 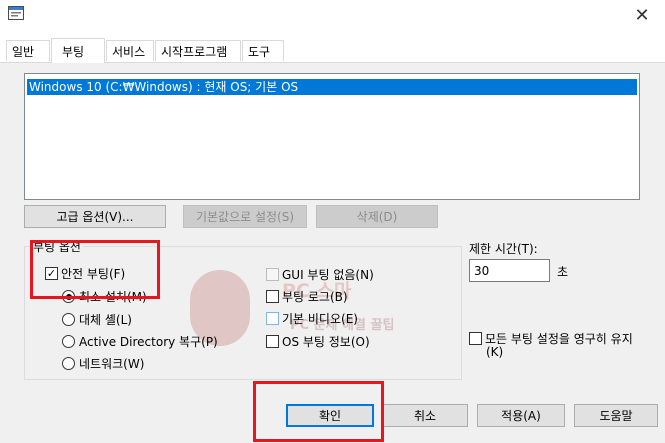 What do you see at coordinates (332, 50) in the screenshot?
I see `tab-strip: 일반 부팅 서비스 시작프로그램 도구` at bounding box center [332, 50].